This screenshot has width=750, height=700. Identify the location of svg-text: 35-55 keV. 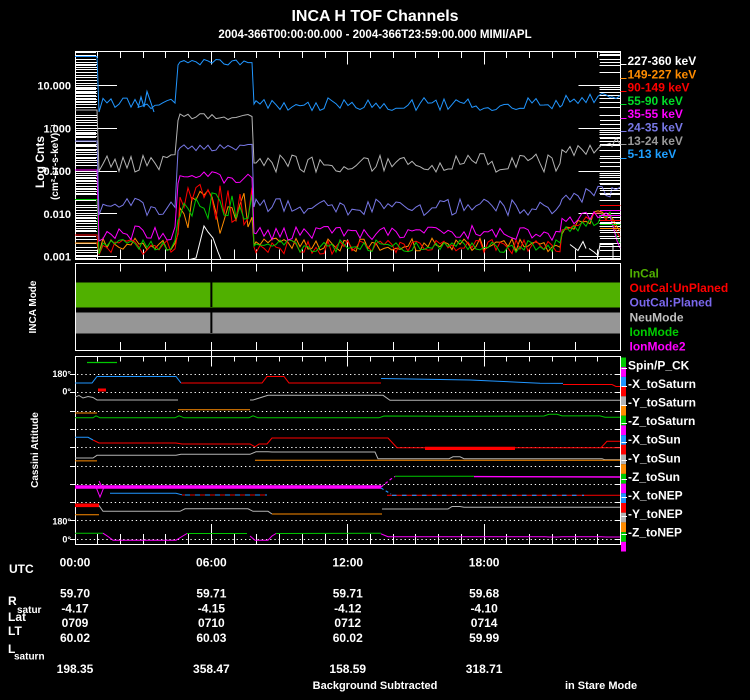
(655, 114).